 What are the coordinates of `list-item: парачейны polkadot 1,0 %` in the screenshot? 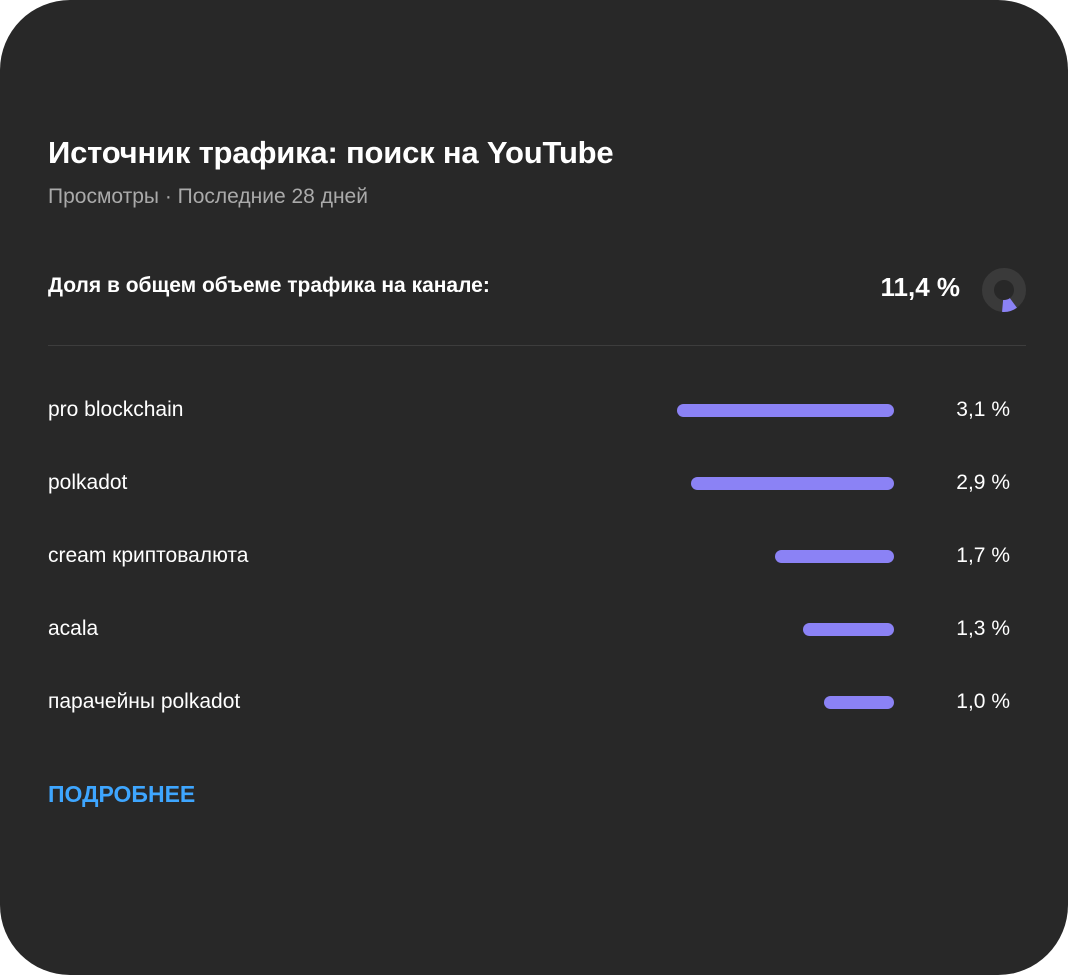 It's located at (537, 702).